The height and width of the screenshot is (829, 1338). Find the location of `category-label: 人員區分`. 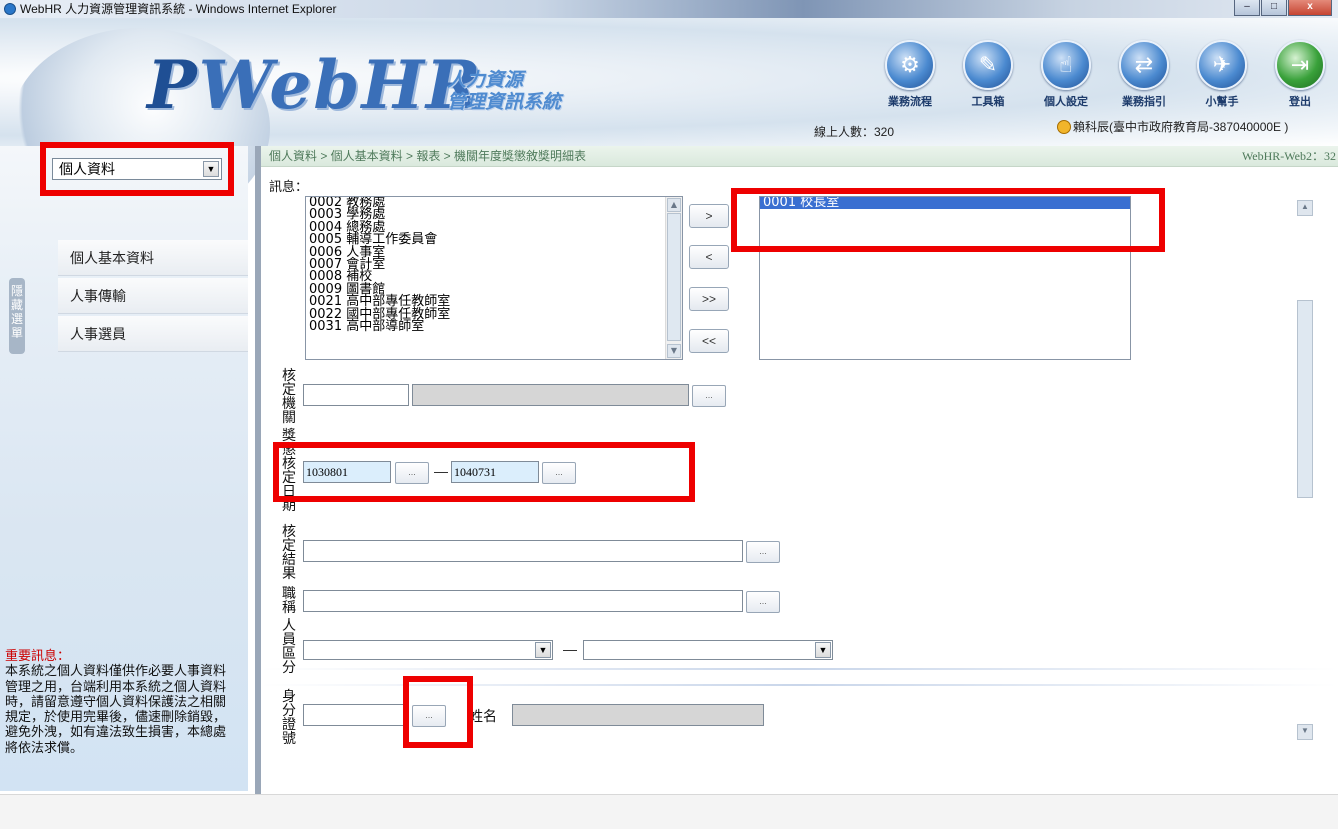

category-label: 人員區分 is located at coordinates (289, 646).